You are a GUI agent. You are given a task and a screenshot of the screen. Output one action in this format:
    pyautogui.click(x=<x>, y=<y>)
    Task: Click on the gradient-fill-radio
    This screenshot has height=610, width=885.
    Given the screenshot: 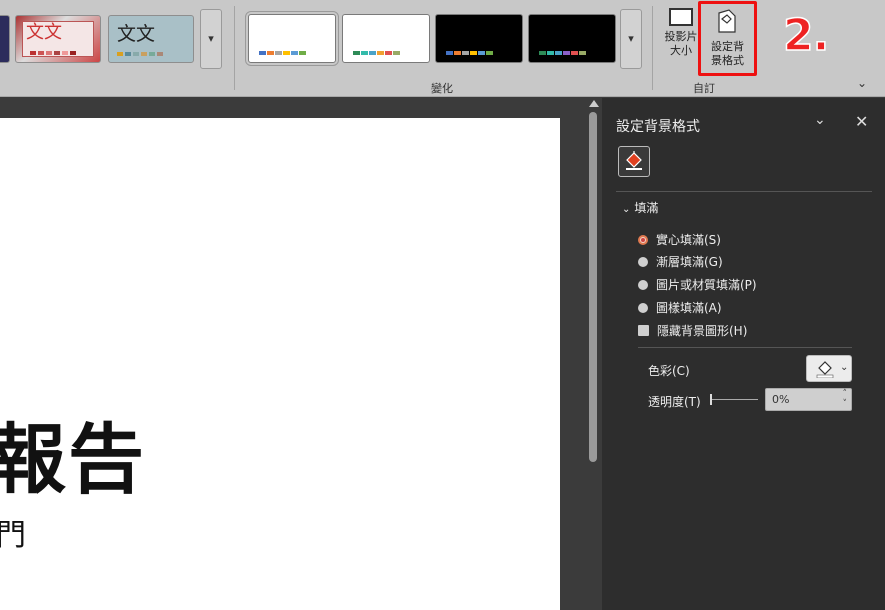 What is the action you would take?
    pyautogui.click(x=643, y=261)
    